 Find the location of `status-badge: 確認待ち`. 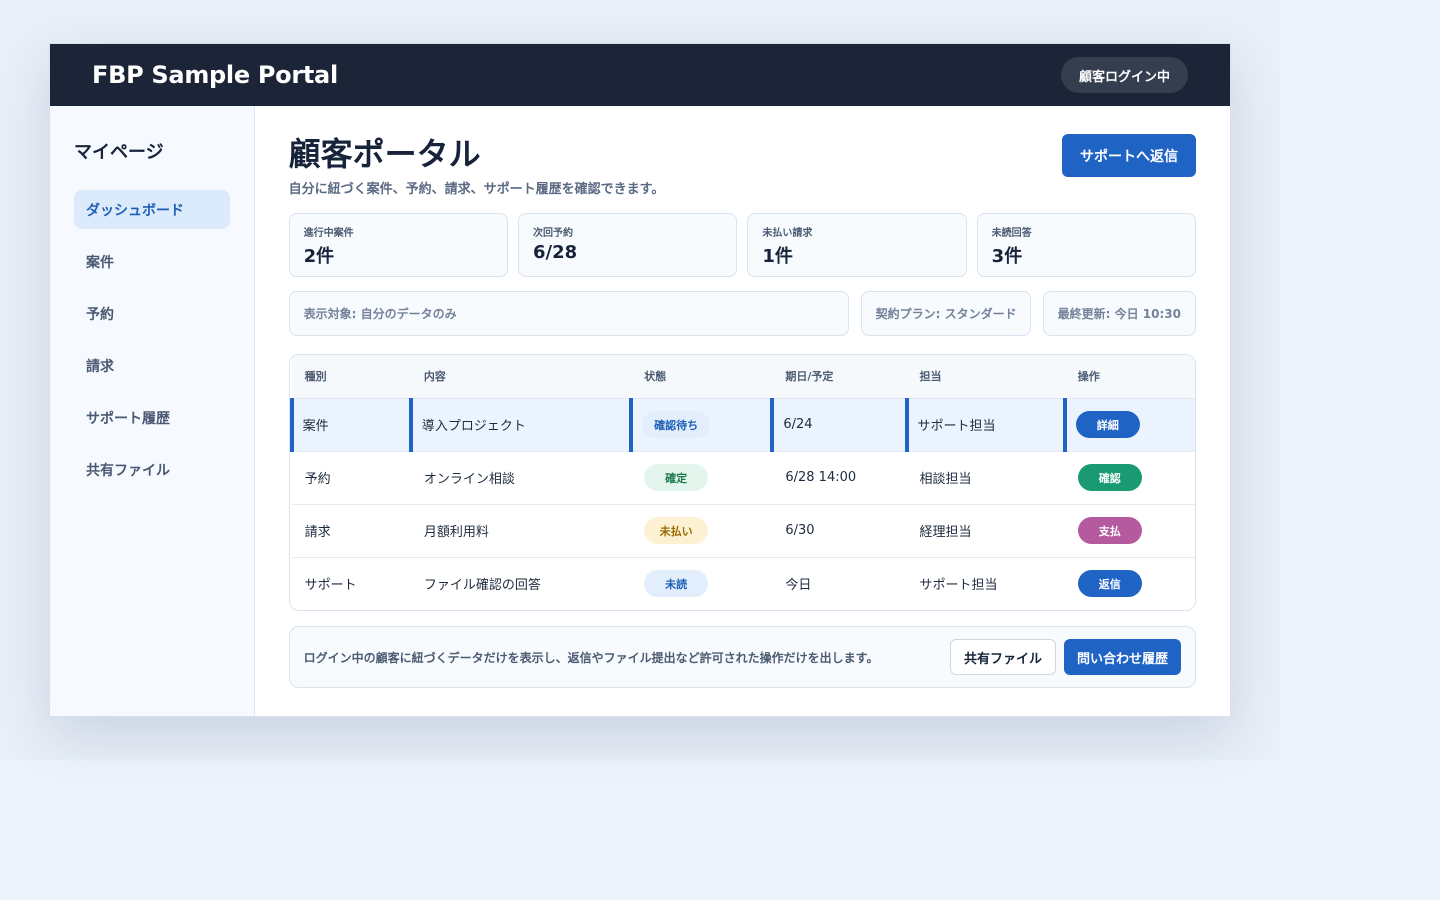

status-badge: 確認待ち is located at coordinates (676, 424).